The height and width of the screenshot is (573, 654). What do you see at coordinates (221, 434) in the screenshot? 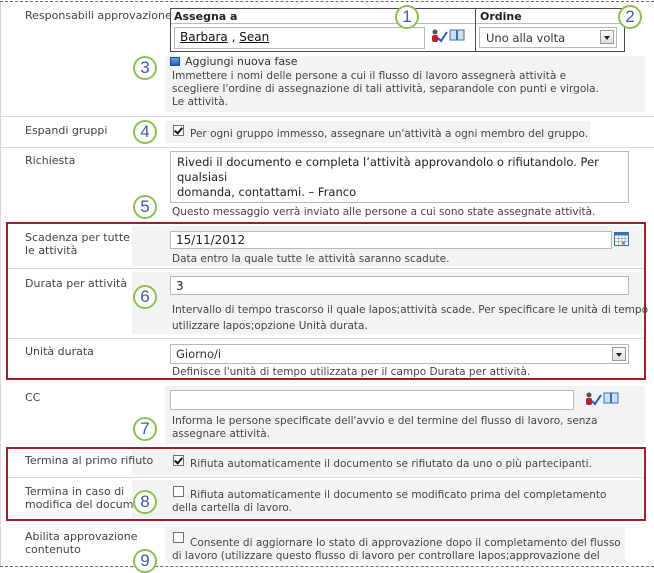
I see `cc-desc-2: assegnare attività.` at bounding box center [221, 434].